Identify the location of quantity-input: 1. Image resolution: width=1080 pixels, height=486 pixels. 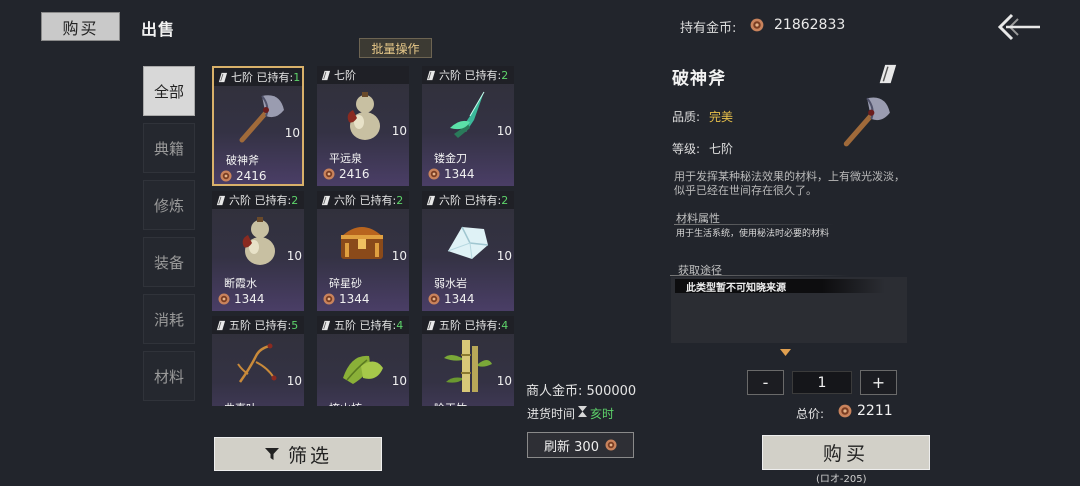
(822, 382).